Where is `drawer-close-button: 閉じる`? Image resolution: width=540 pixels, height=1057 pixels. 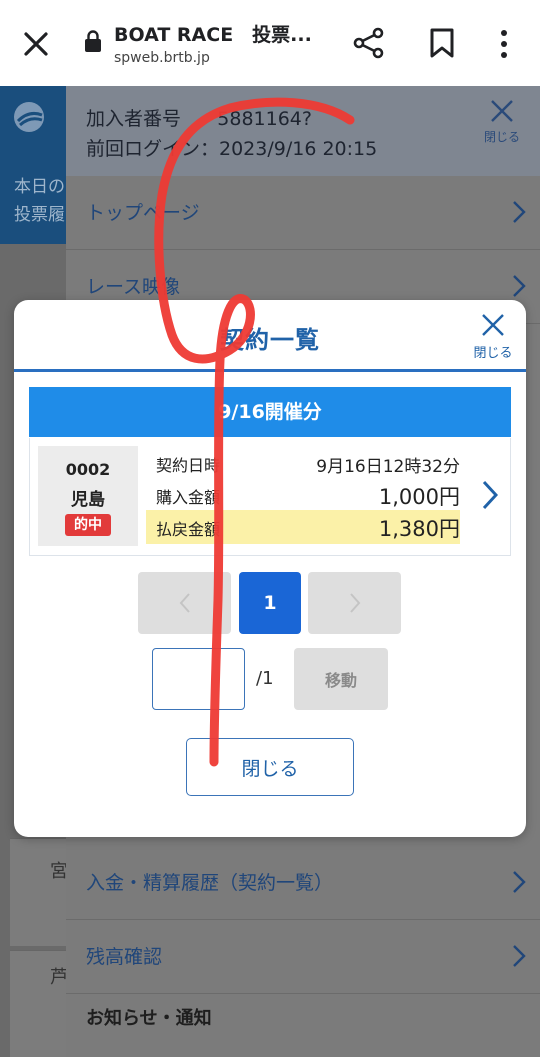 drawer-close-button: 閉じる is located at coordinates (502, 121).